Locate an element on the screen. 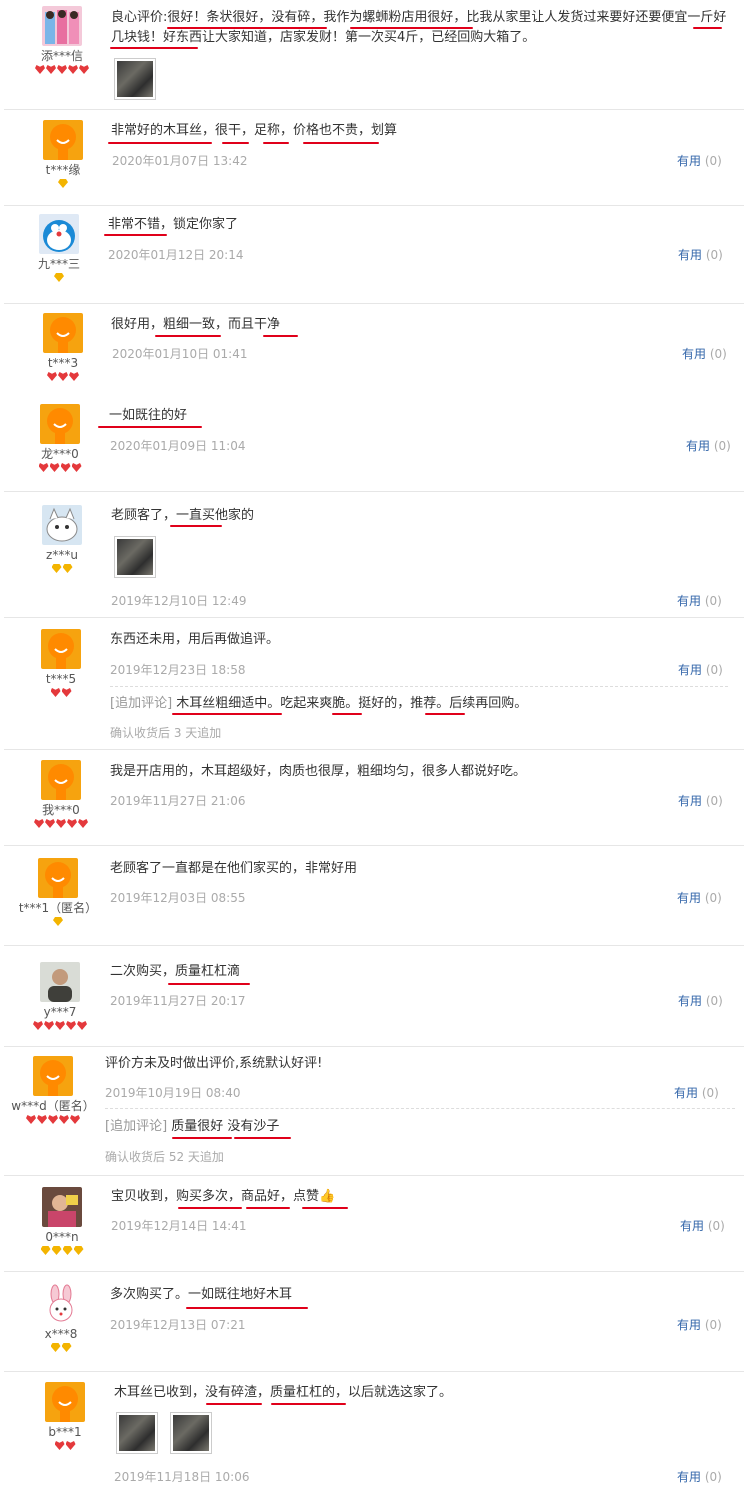  reviewer: 九***三 is located at coordinates (59, 248).